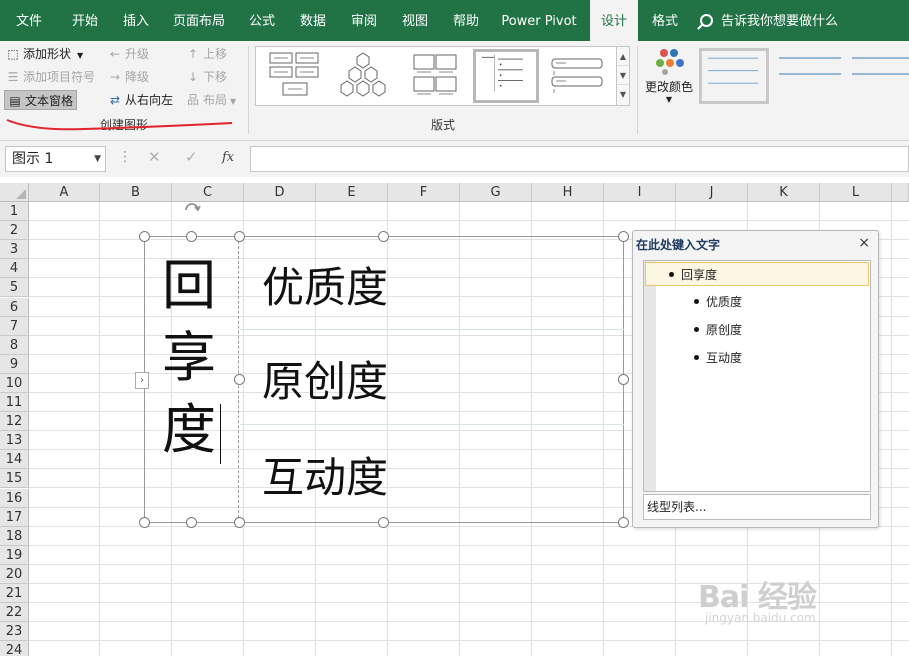 This screenshot has height=656, width=909. Describe the element at coordinates (14, 364) in the screenshot. I see `row-header-9: 9` at that location.